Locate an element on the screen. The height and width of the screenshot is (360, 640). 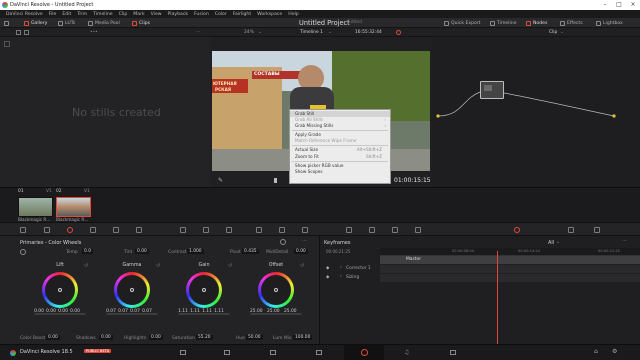
menu-item: Timeline is located at coordinates (103, 14).